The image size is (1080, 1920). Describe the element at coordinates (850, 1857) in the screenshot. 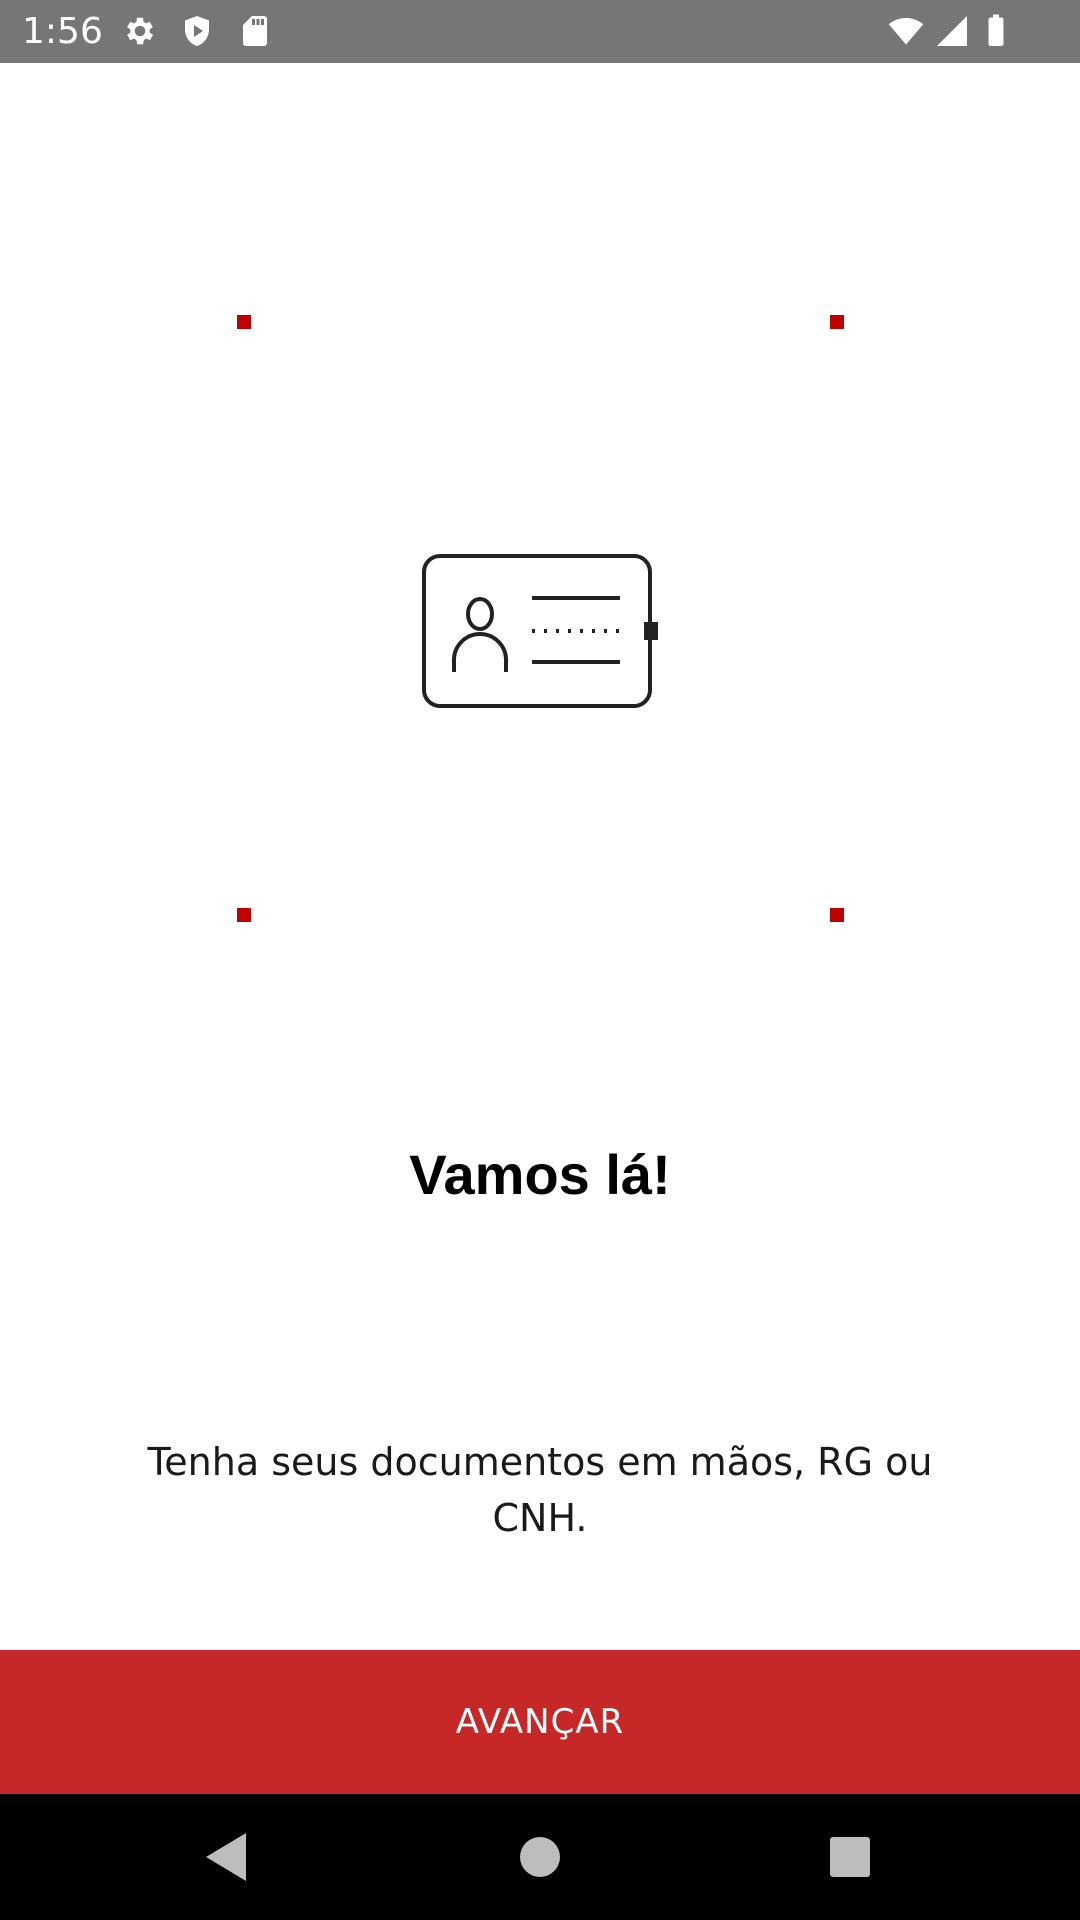

I see `recents-icon` at that location.